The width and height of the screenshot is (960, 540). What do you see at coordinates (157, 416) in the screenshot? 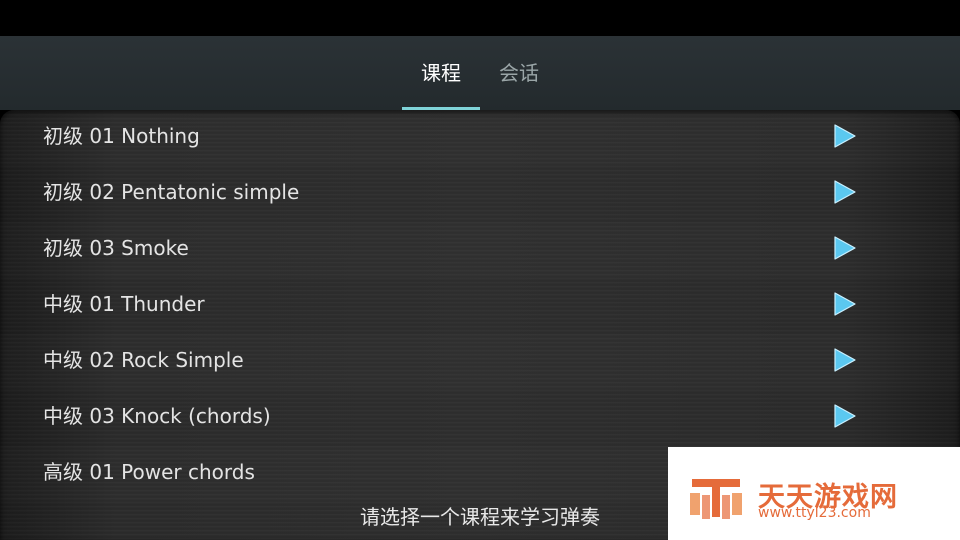
I see `lesson-label: 中级 03 Knock (chords)` at bounding box center [157, 416].